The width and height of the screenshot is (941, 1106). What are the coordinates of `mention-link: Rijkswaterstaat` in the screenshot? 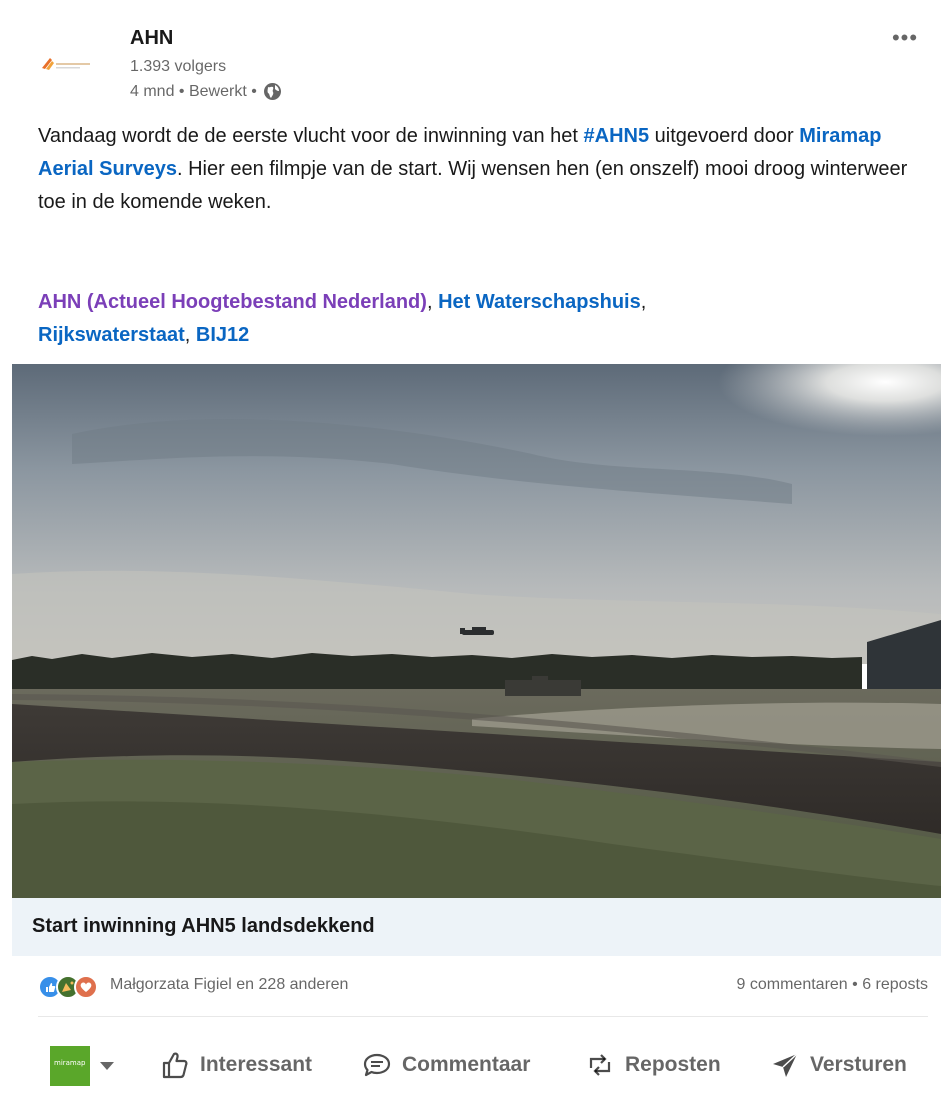 It's located at (111, 335).